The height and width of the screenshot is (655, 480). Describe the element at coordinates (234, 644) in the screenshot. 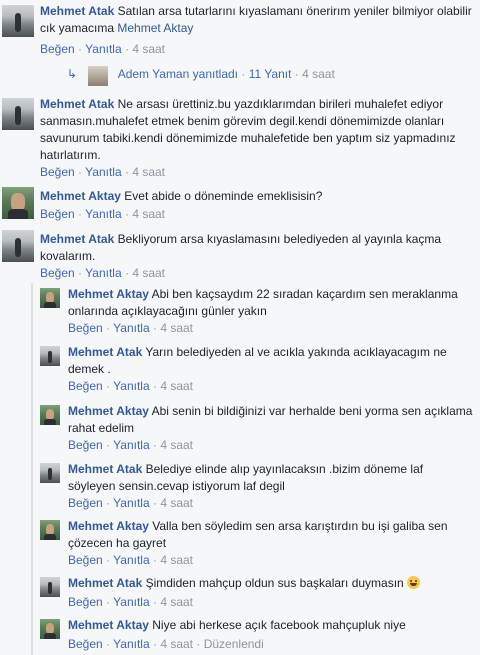

I see `edited-label: Düzenlendi` at that location.